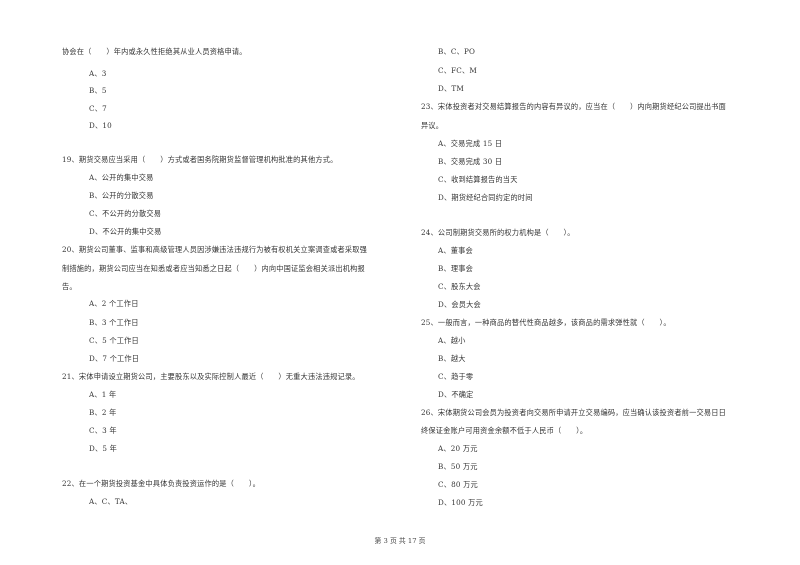 This screenshot has height=565, width=800. I want to click on question-stem: 21、宋体申请设立期货公司，主要股东以及实际控制人最近（ ）无重大违法违规记录。, so click(211, 376).